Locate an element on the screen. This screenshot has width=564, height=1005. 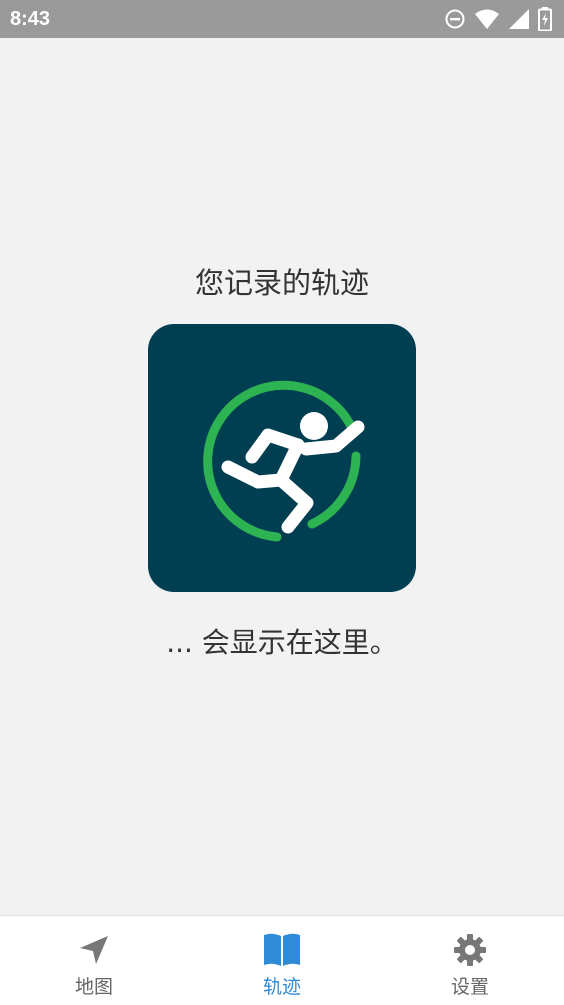
nav-label-tracks: 轨迹 is located at coordinates (281, 987).